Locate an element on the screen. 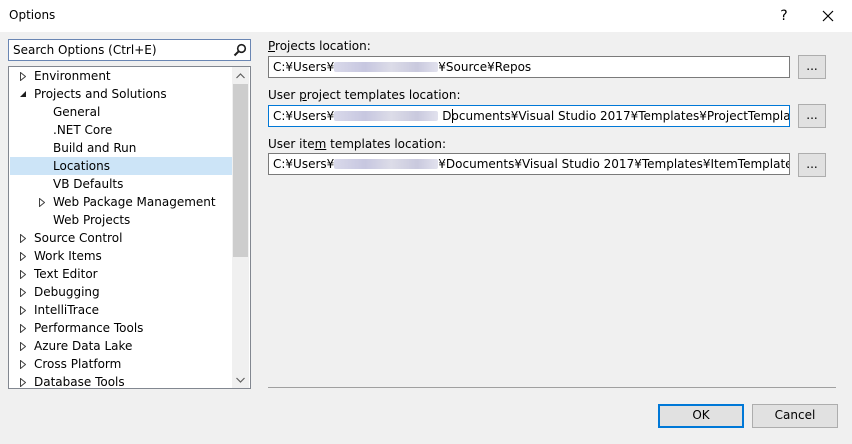  search-button is located at coordinates (240, 50).